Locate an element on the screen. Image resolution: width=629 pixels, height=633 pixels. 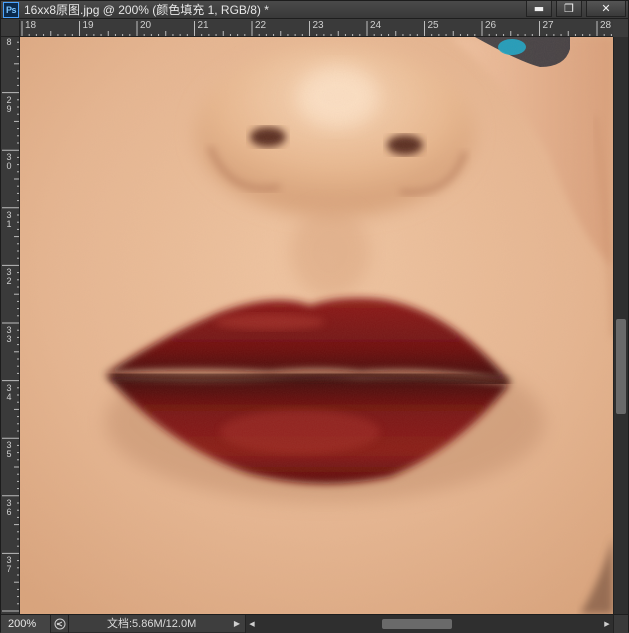
restore-button: ❐ is located at coordinates (569, 9).